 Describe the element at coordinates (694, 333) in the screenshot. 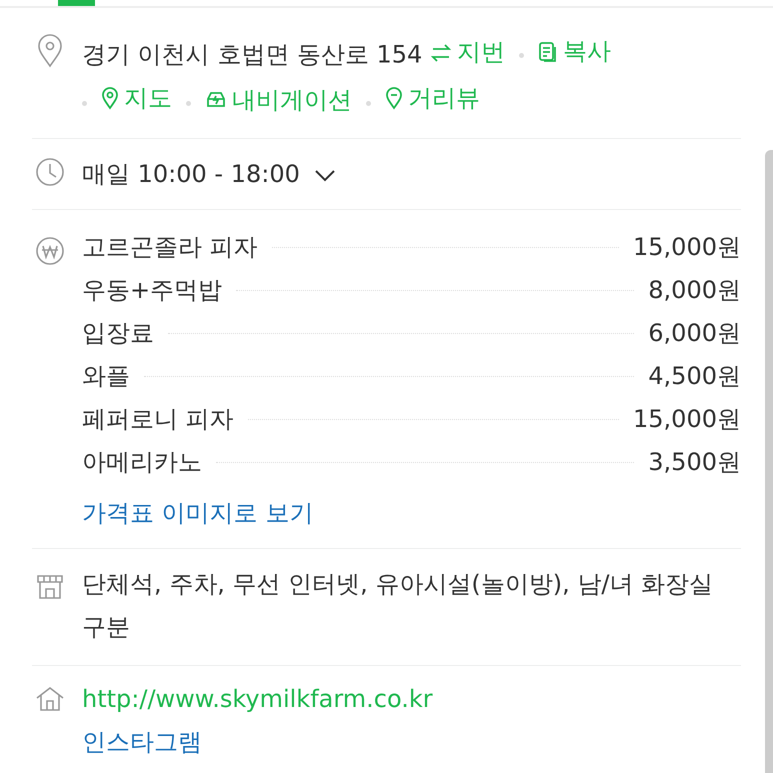

I see `menu-item-price: 6,000원` at that location.